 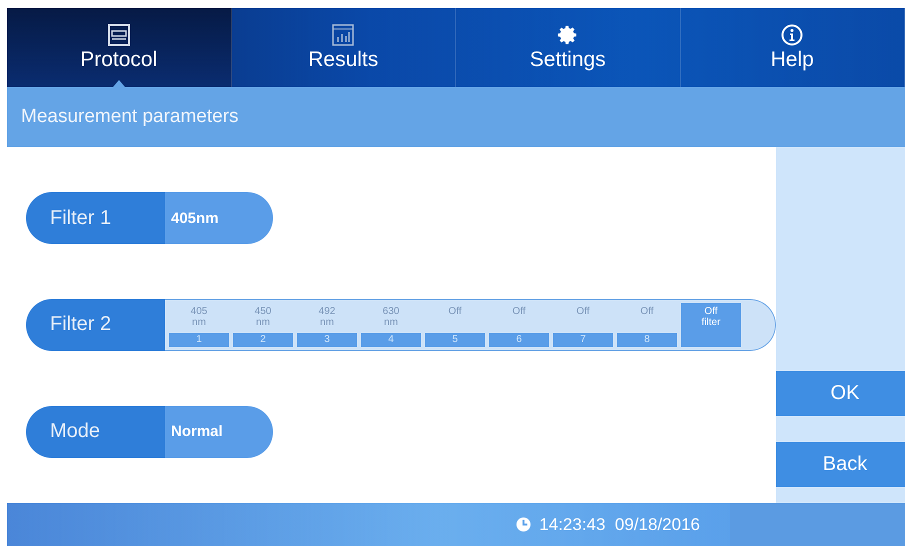 I want to click on parameter-value: Normal, so click(x=219, y=432).